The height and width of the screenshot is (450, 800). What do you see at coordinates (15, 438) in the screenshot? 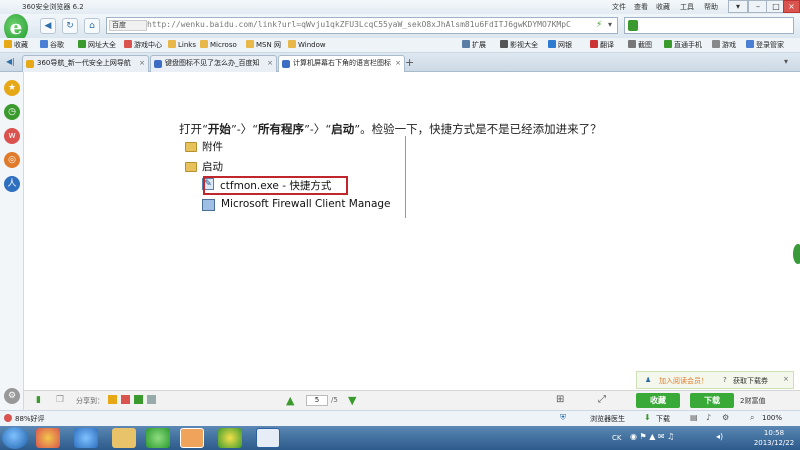
I see `start-button` at bounding box center [15, 438].